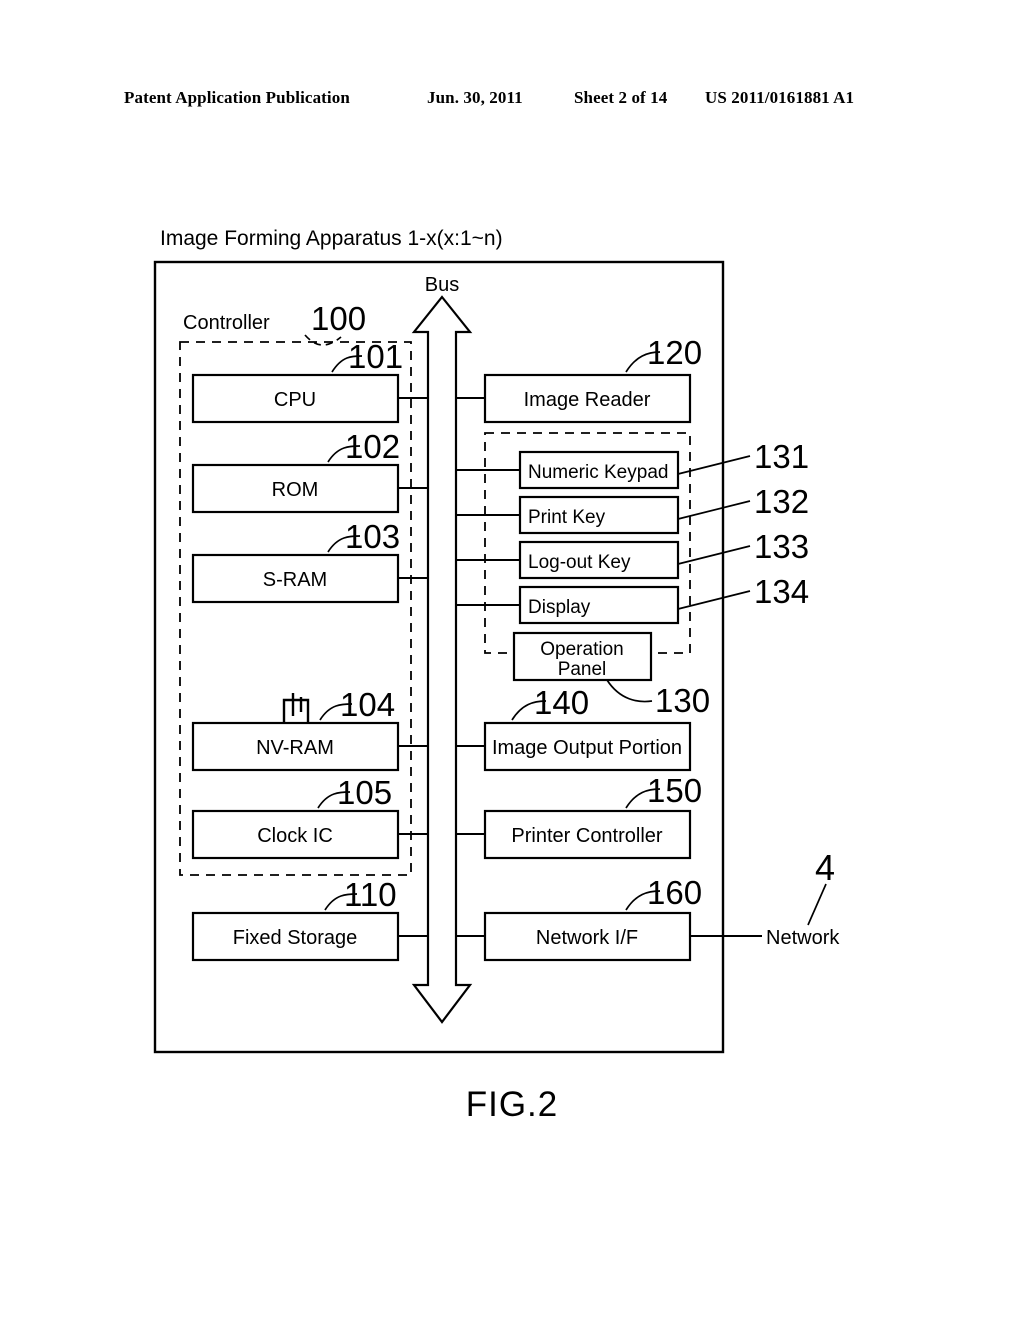 This screenshot has height=1320, width=1024. What do you see at coordinates (781, 456) in the screenshot?
I see `ref-131: 131` at bounding box center [781, 456].